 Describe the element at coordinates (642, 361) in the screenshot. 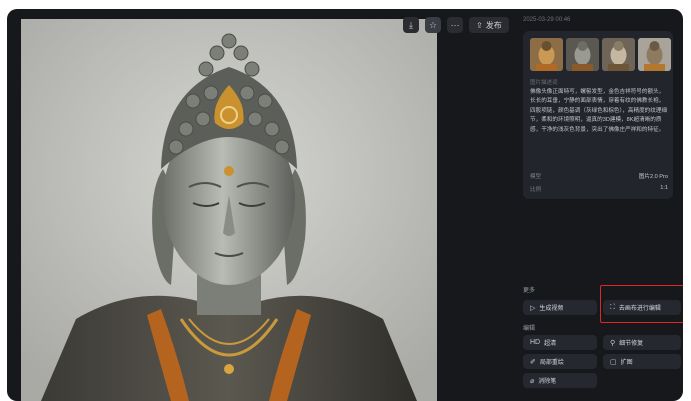

I see `expand-button: ▢ 扩图` at that location.